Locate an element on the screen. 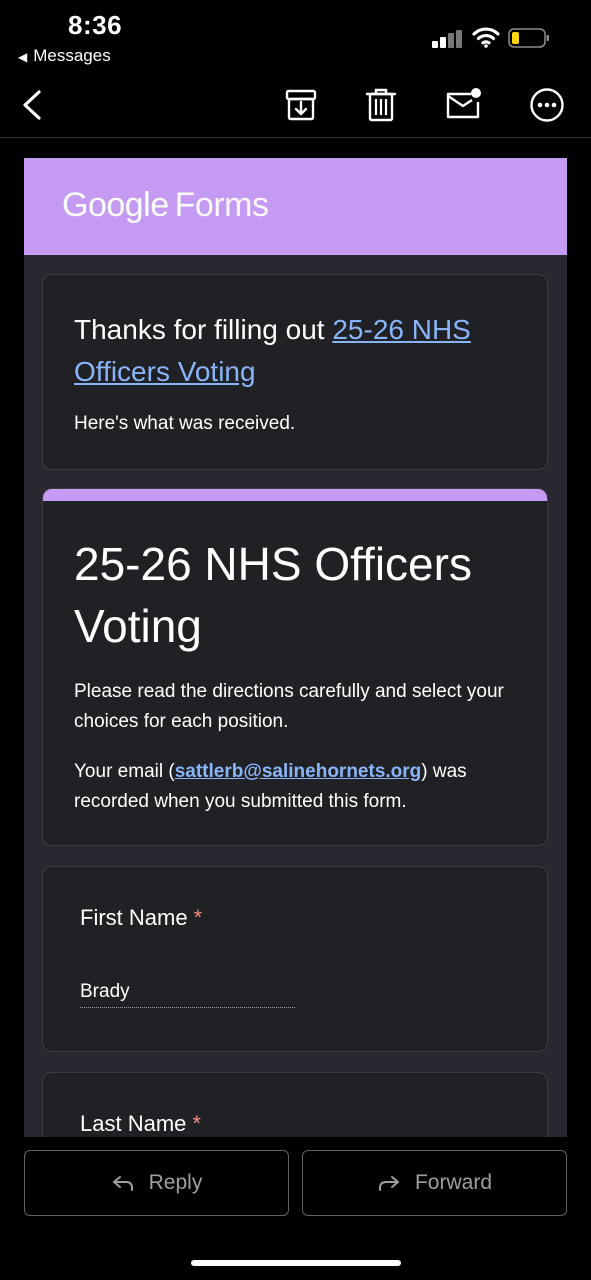 This screenshot has width=591, height=1280. form-title: 25-26 NHS Officers Voting is located at coordinates (273, 595).